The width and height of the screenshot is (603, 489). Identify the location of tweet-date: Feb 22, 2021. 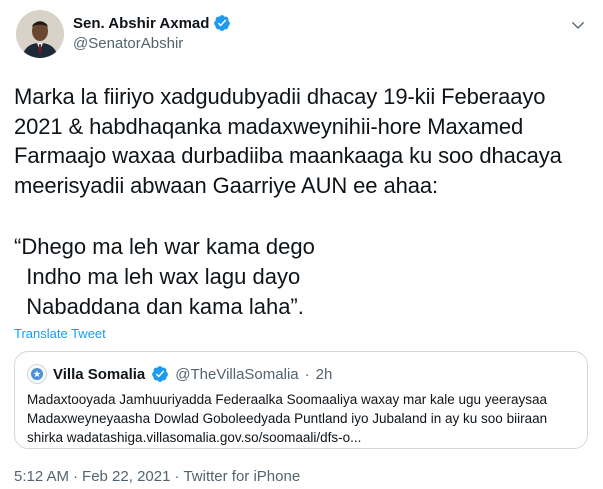
(126, 476).